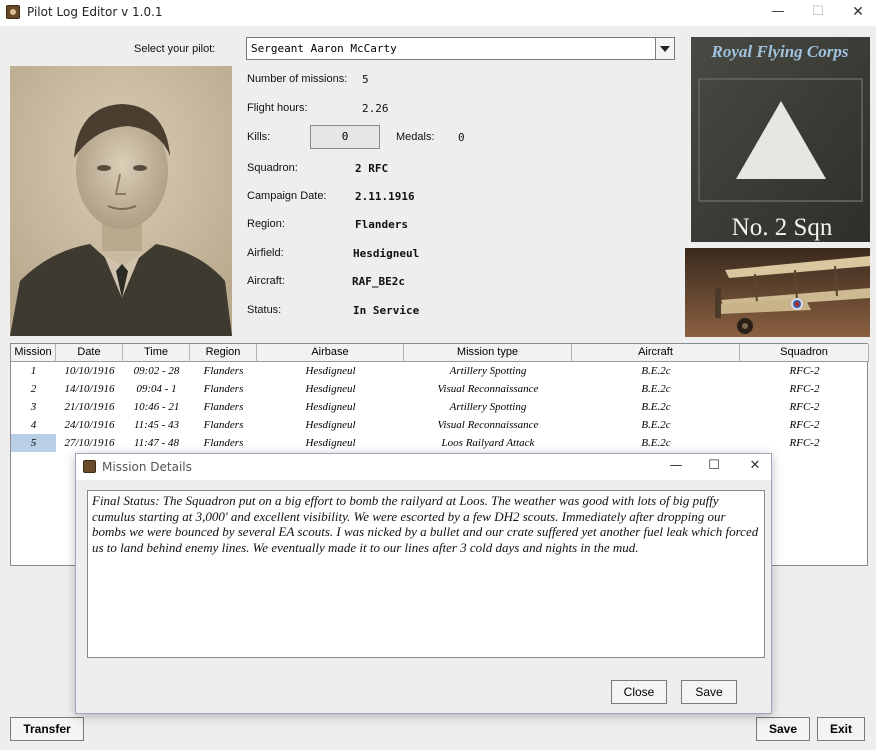  What do you see at coordinates (386, 253) in the screenshot?
I see `airfield-value: Hesdigneul` at bounding box center [386, 253].